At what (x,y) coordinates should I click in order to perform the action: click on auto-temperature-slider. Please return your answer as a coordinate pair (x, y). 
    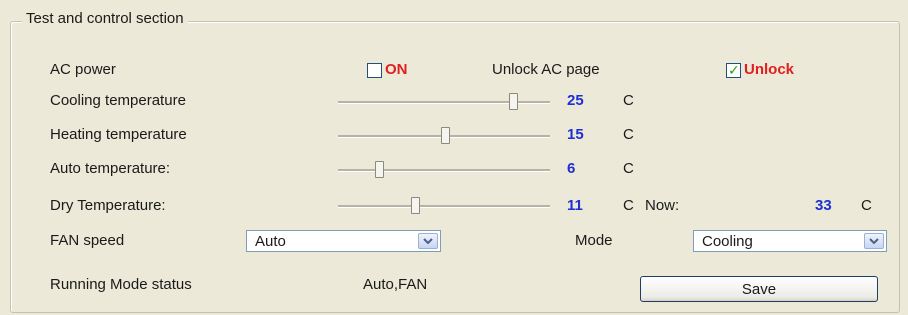
    Looking at the image, I should click on (444, 170).